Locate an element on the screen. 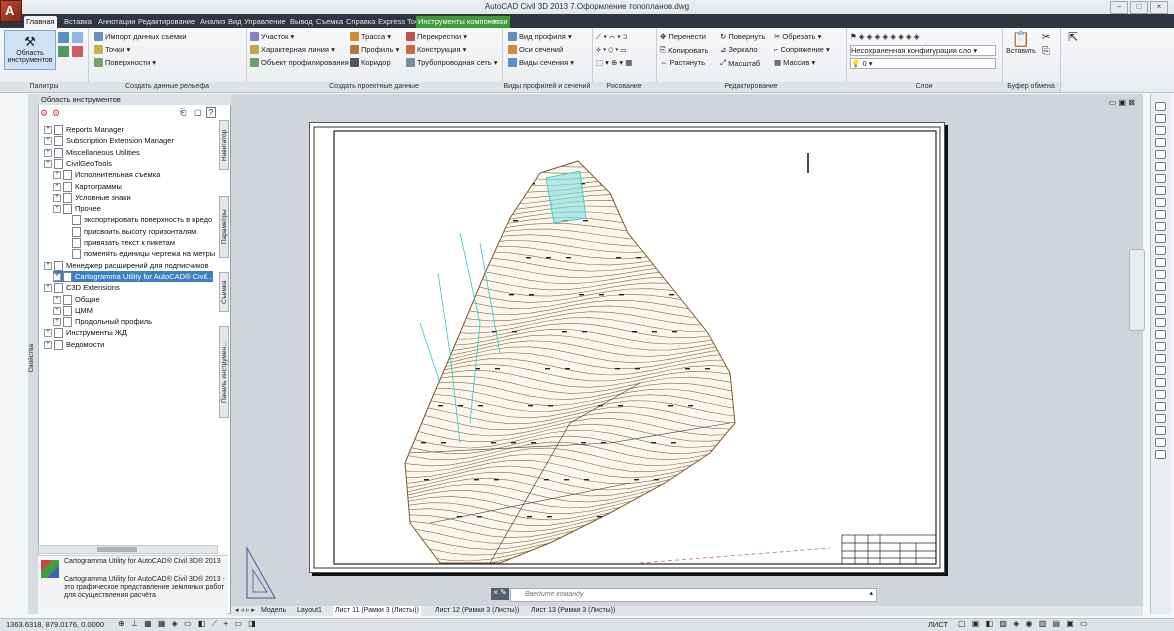  tree-item: + Инструменты ЖД is located at coordinates (85, 333).